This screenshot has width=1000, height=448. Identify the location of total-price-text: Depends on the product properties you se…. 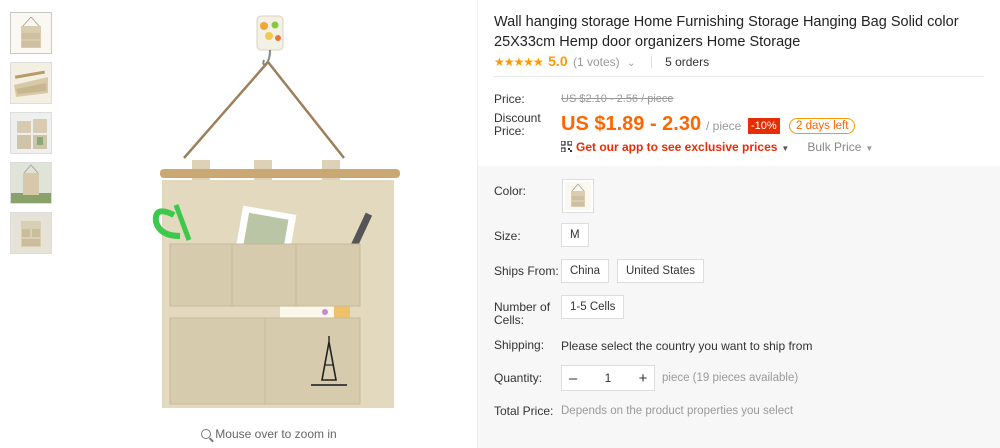
(677, 411).